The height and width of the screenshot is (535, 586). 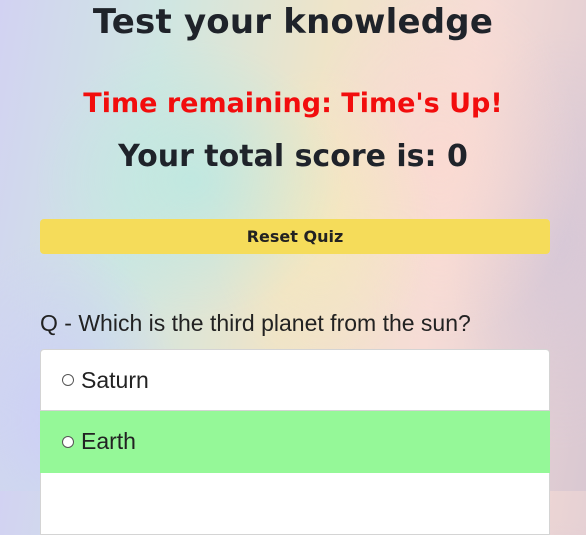 I want to click on answer-option-earth: Earth, so click(x=295, y=442).